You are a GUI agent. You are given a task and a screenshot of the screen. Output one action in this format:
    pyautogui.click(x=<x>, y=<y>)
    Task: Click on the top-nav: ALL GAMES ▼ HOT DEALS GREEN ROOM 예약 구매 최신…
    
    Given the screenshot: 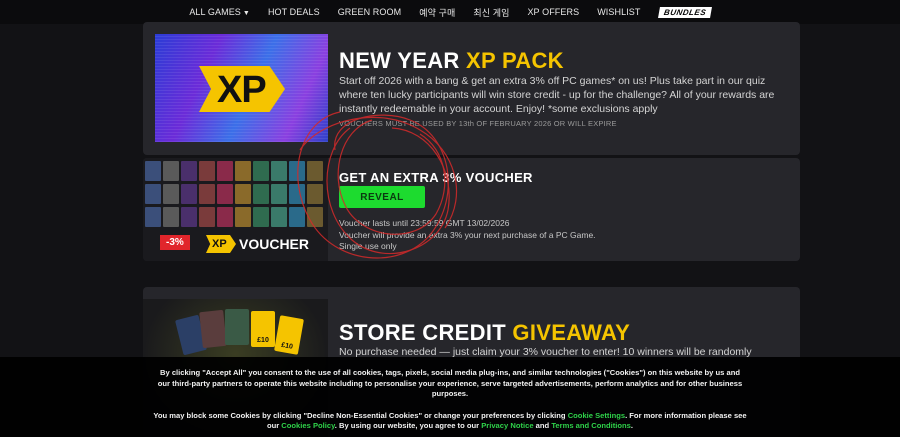 What is the action you would take?
    pyautogui.click(x=450, y=12)
    